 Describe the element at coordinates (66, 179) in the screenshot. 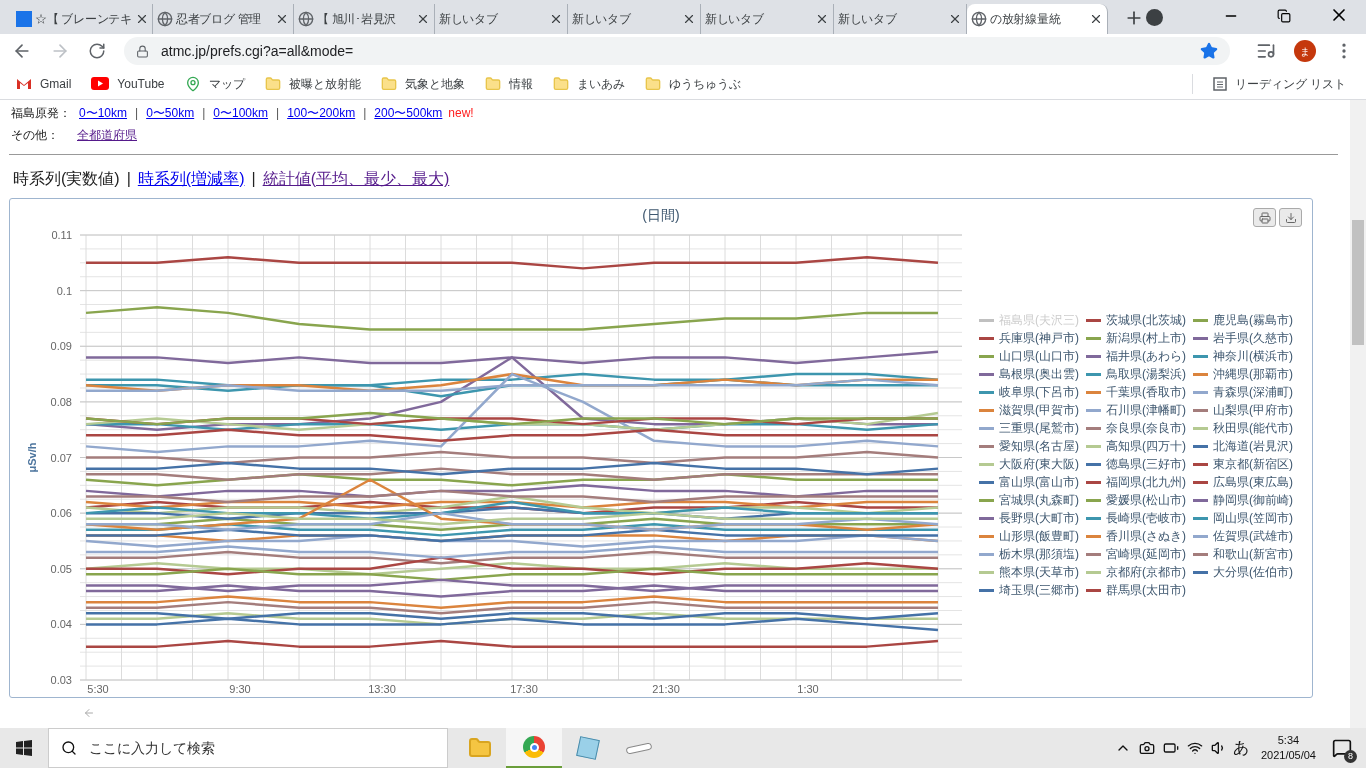

I see `view-label: 時系列(実数値)` at that location.